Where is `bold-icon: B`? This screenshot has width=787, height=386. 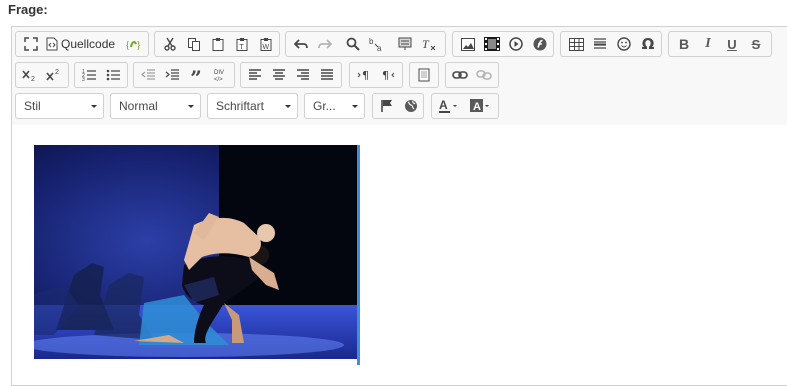
bold-icon: B is located at coordinates (684, 44).